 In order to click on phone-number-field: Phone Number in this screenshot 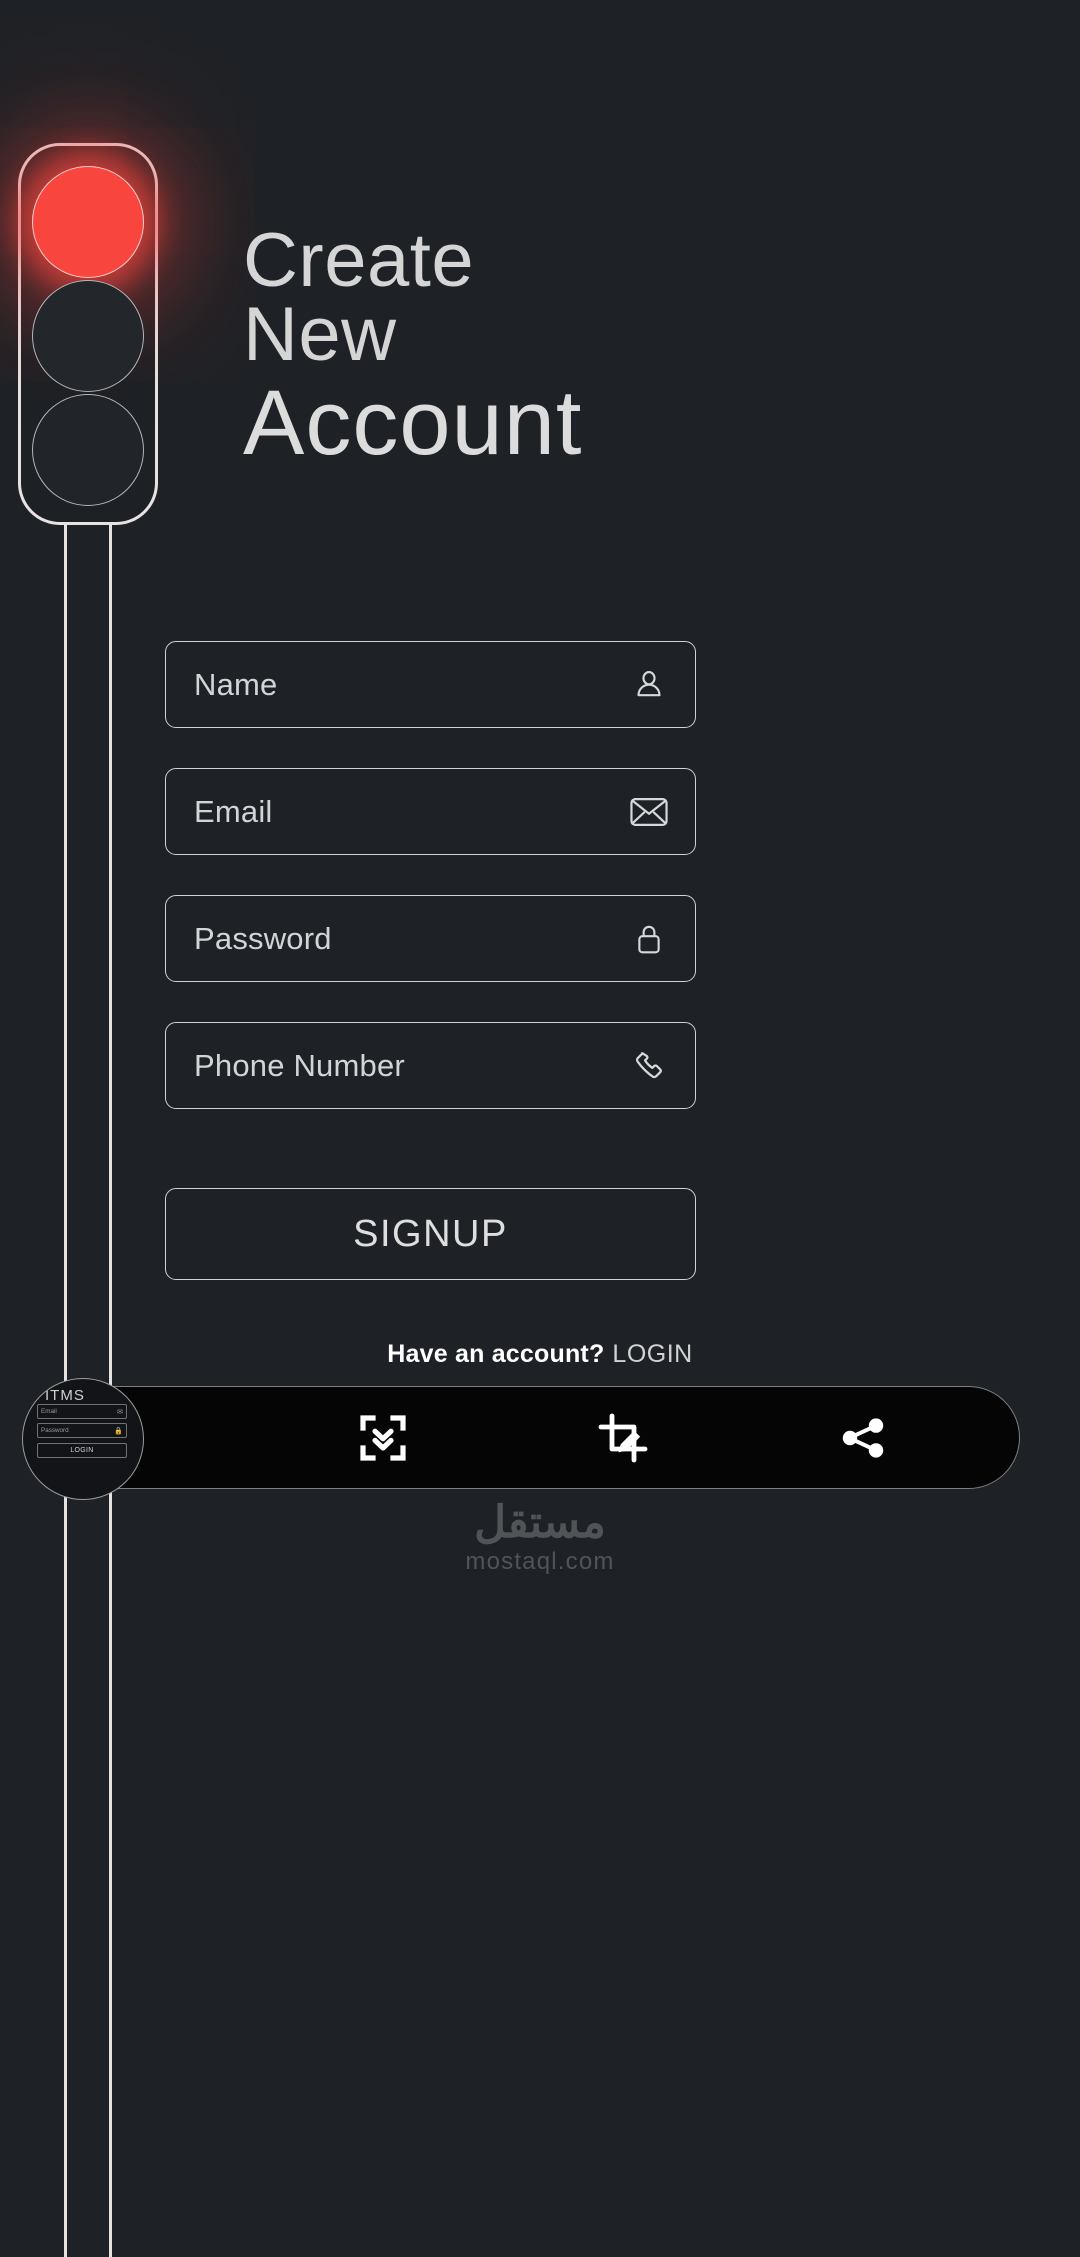, I will do `click(430, 1065)`.